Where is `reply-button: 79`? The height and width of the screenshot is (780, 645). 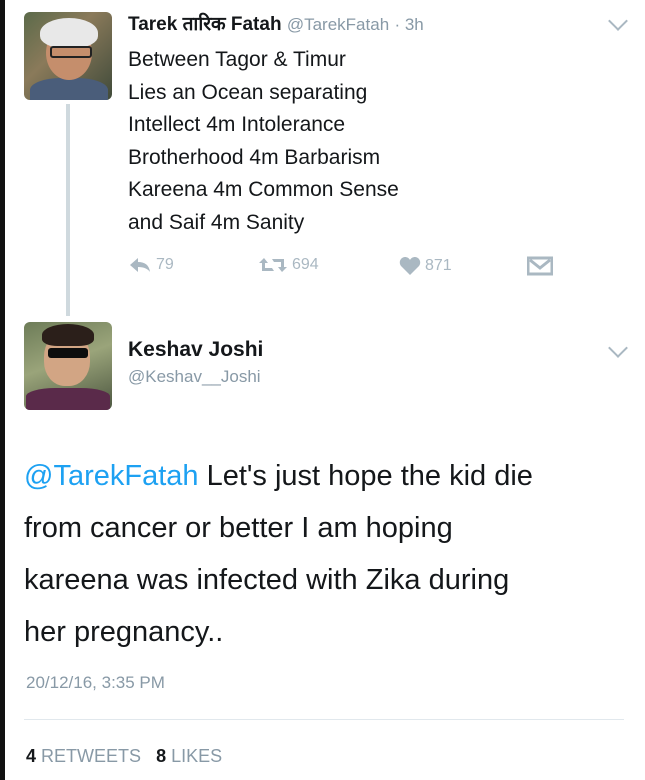 reply-button: 79 is located at coordinates (151, 265).